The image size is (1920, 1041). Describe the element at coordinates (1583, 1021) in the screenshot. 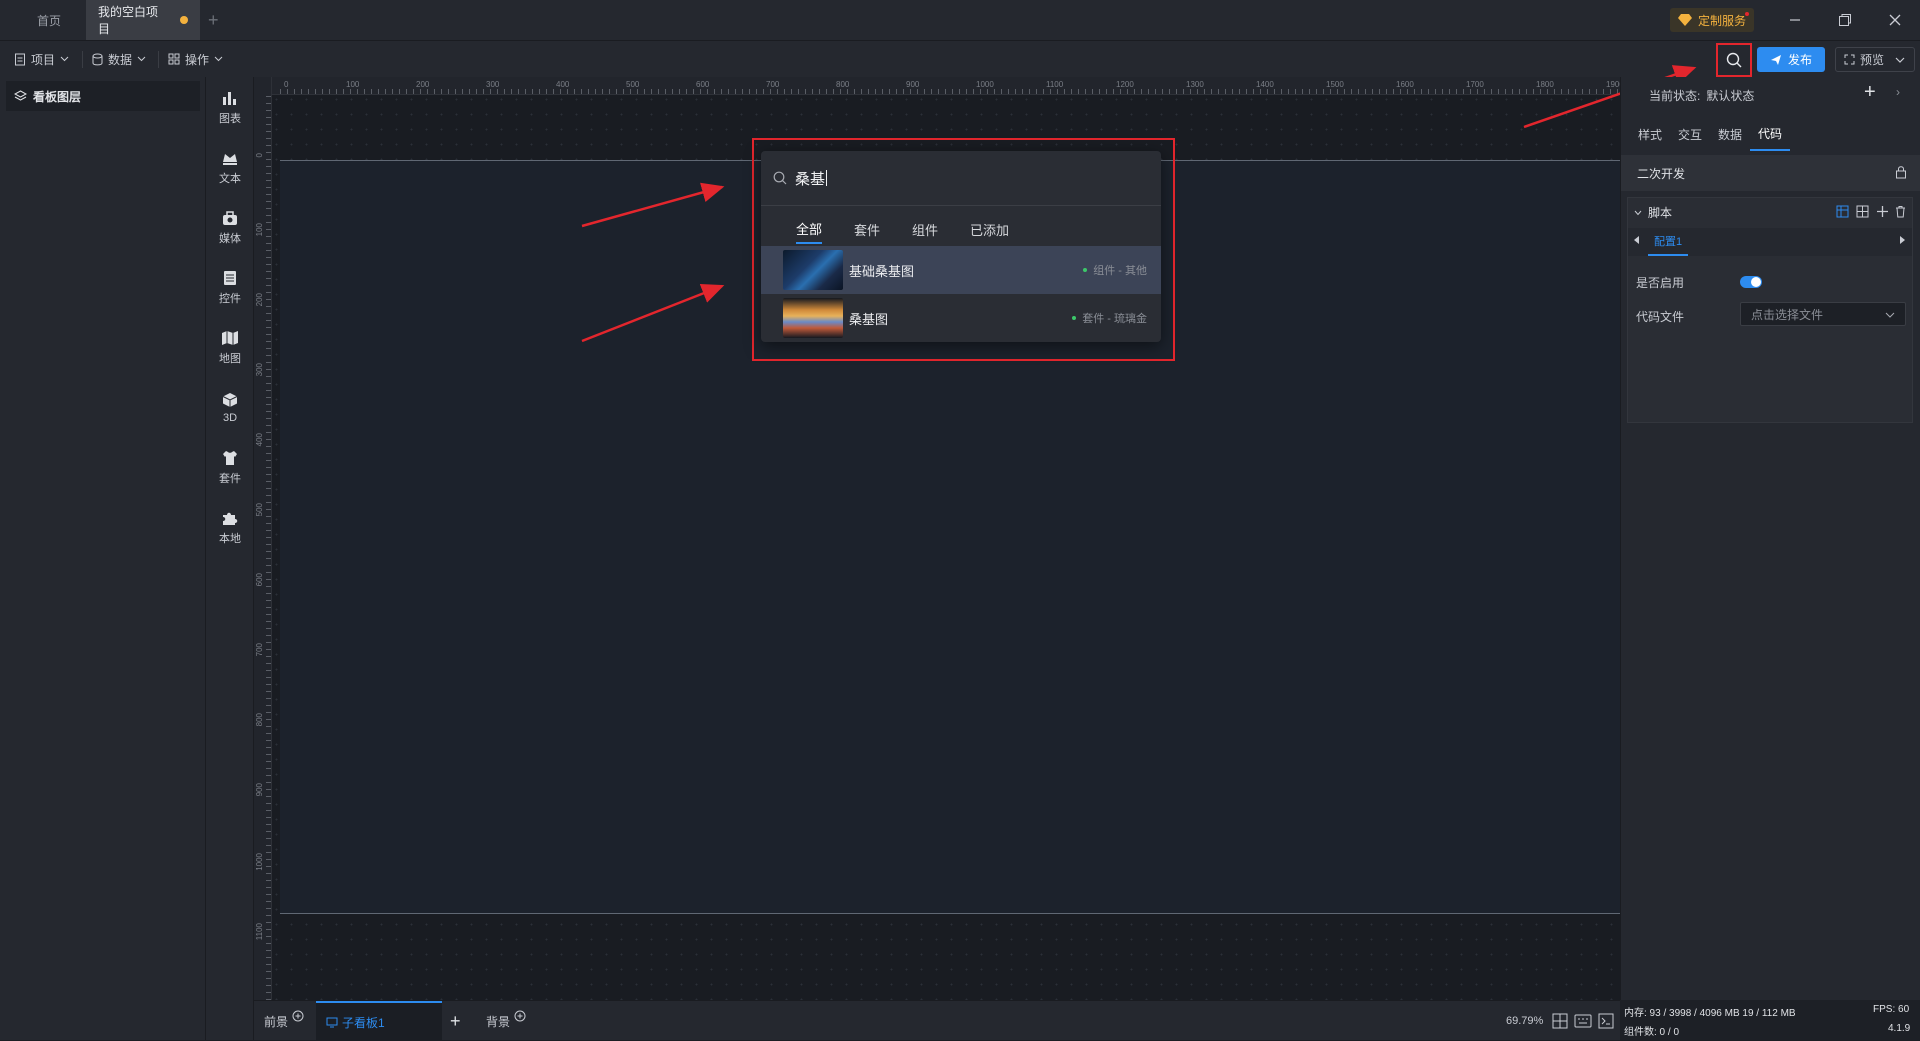

I see `keyboard-icon` at that location.